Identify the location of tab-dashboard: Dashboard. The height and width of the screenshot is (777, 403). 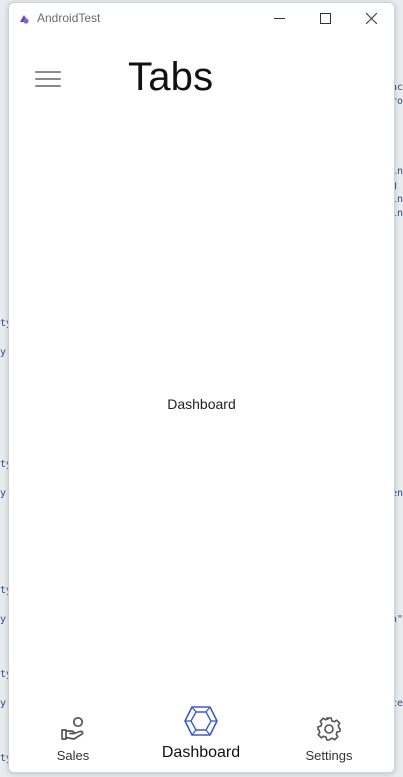
(201, 732).